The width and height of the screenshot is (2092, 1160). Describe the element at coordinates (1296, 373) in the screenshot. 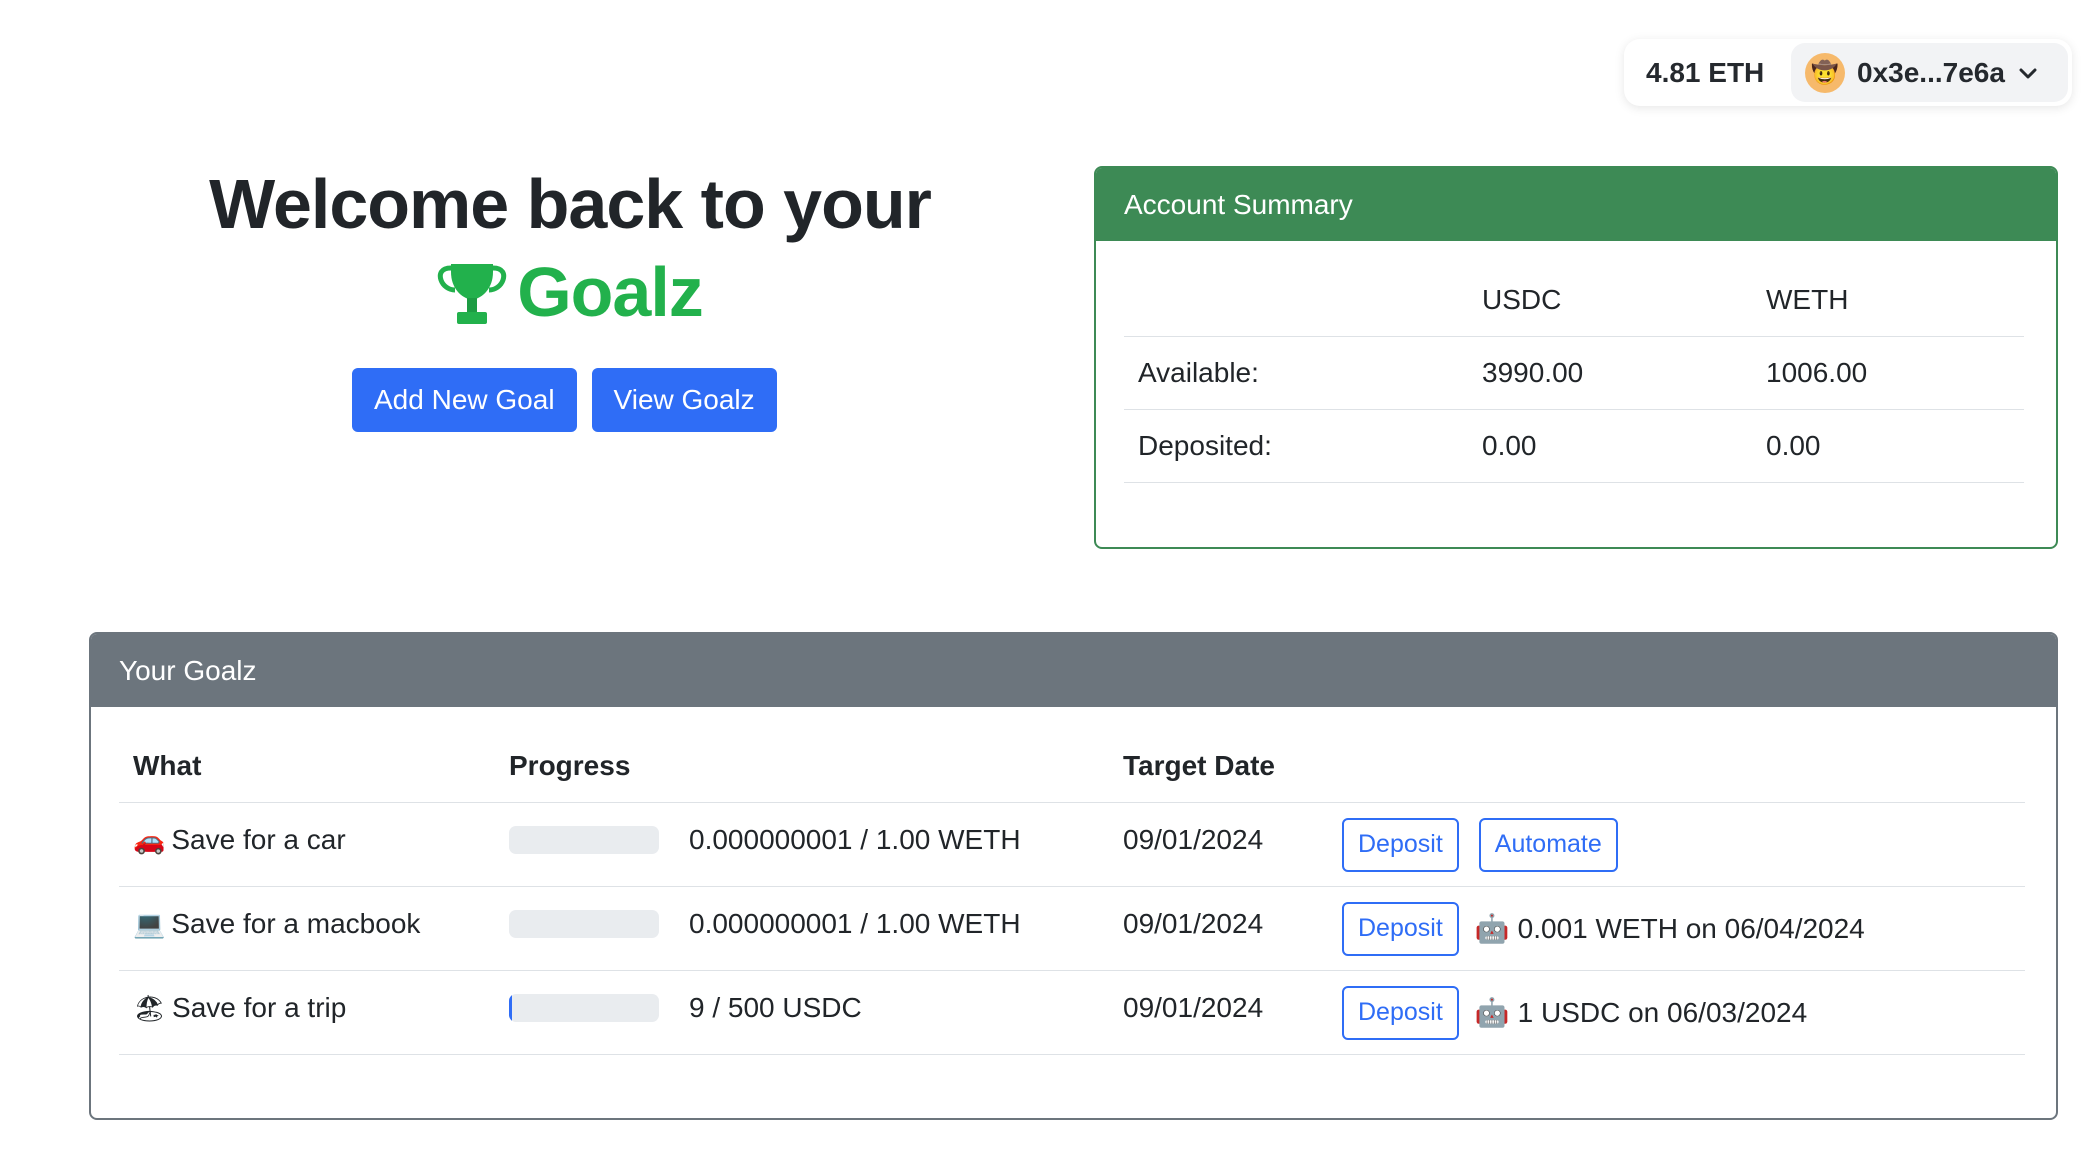

I see `summary-row-label: Available:` at that location.